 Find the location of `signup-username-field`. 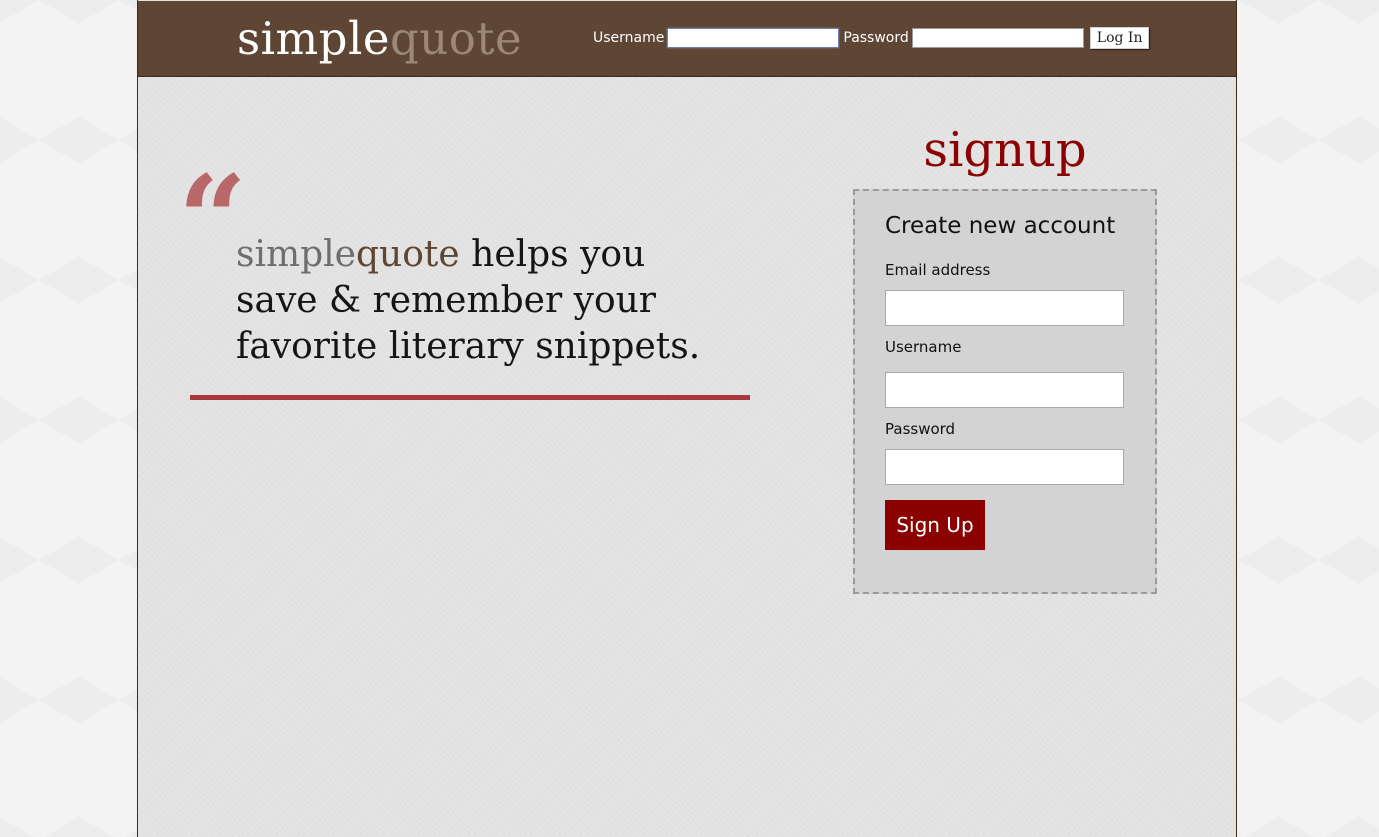

signup-username-field is located at coordinates (1004, 390).